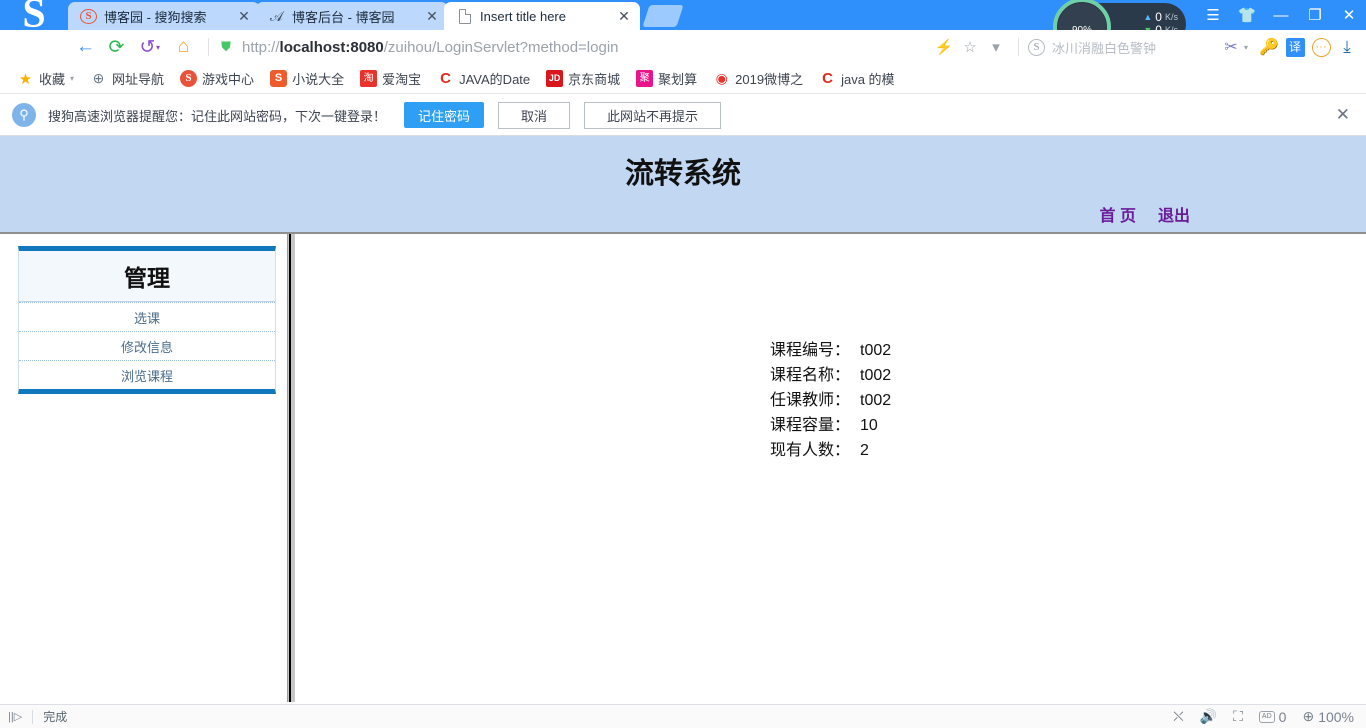 The width and height of the screenshot is (1366, 728). What do you see at coordinates (868, 79) in the screenshot?
I see `bookmark-label: java 的模` at bounding box center [868, 79].